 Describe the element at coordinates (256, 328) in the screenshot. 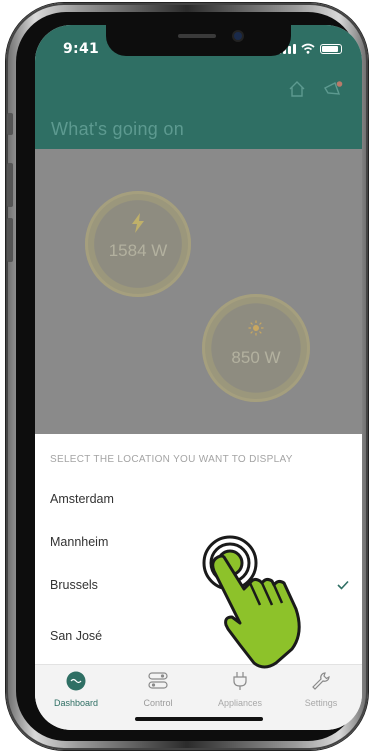

I see `sun-icon` at that location.